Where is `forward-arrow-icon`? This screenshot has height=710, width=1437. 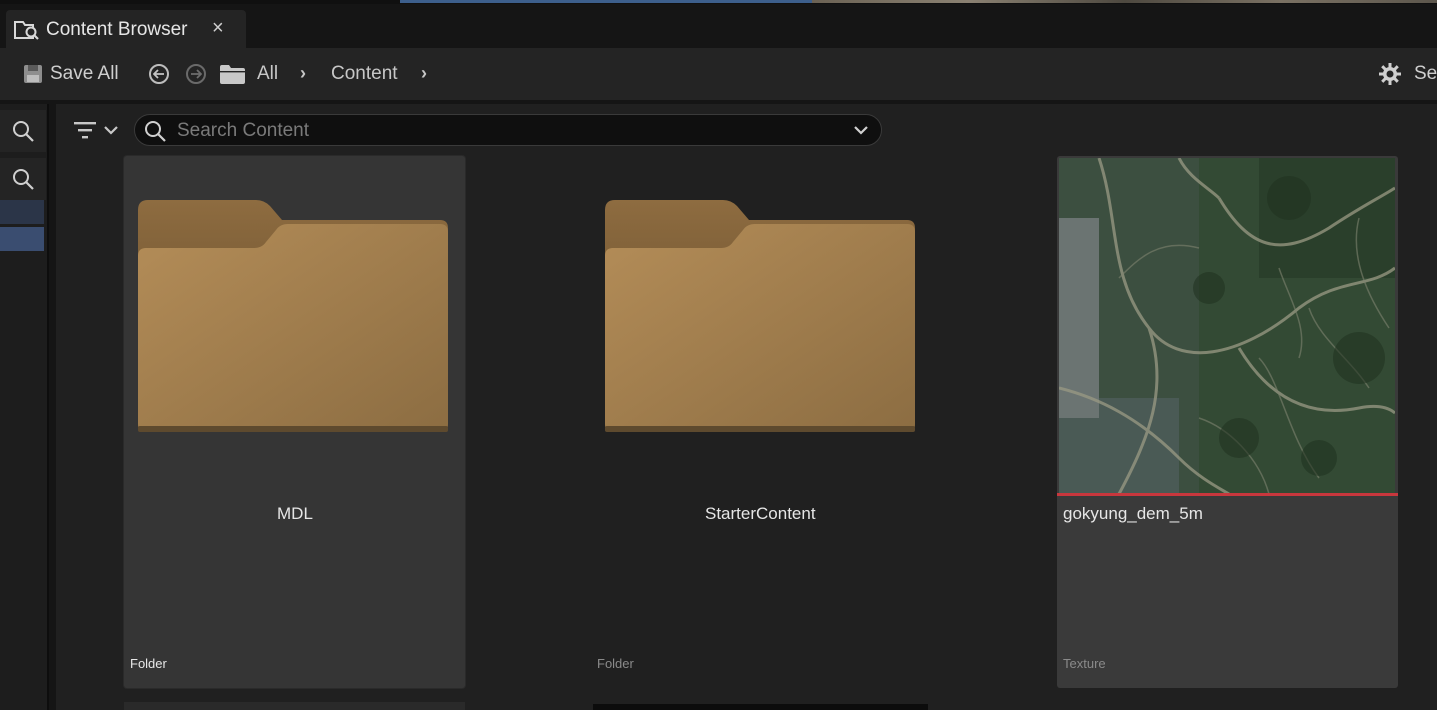 forward-arrow-icon is located at coordinates (196, 74).